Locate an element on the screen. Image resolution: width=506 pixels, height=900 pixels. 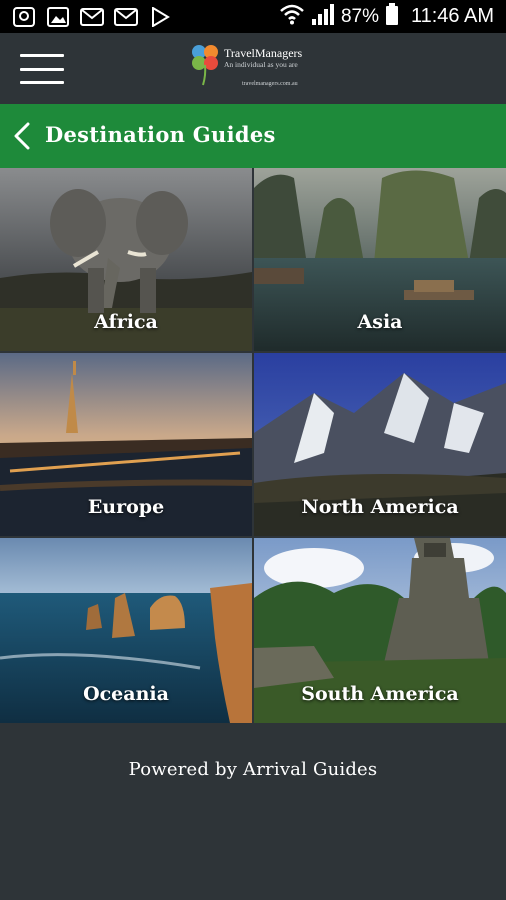
notification-icons is located at coordinates (92, 16).